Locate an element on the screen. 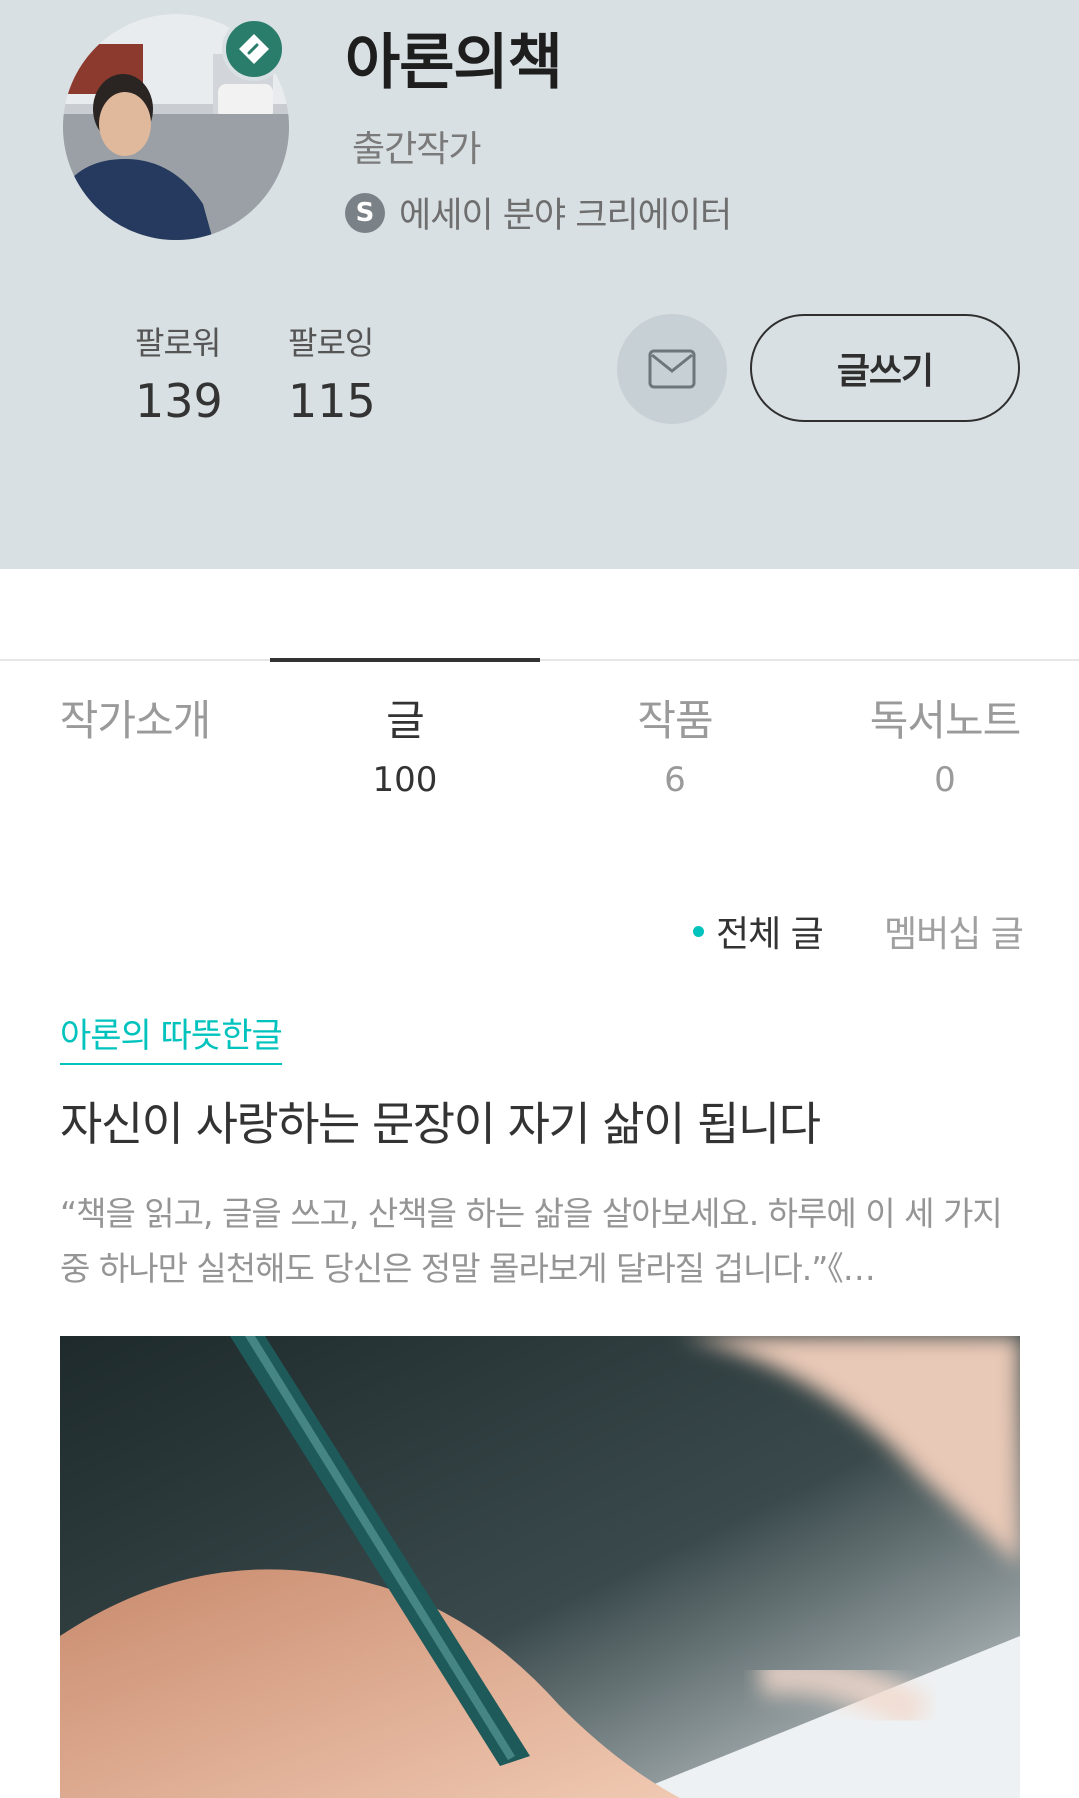 This screenshot has width=1079, height=1798. followers-stat: 팔로워 139 is located at coordinates (179, 373).